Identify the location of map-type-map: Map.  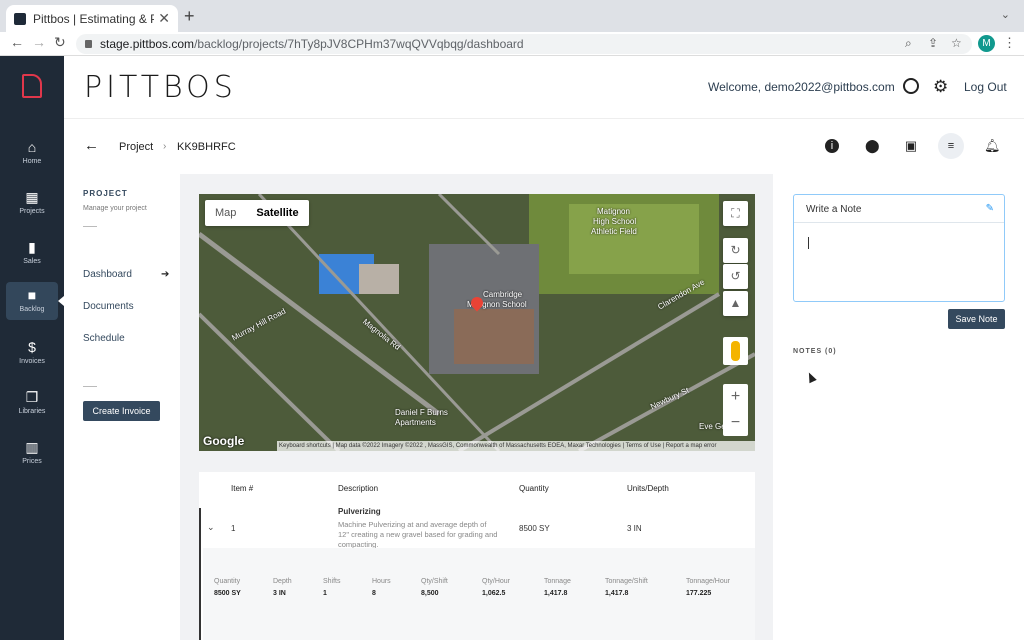
(225, 213).